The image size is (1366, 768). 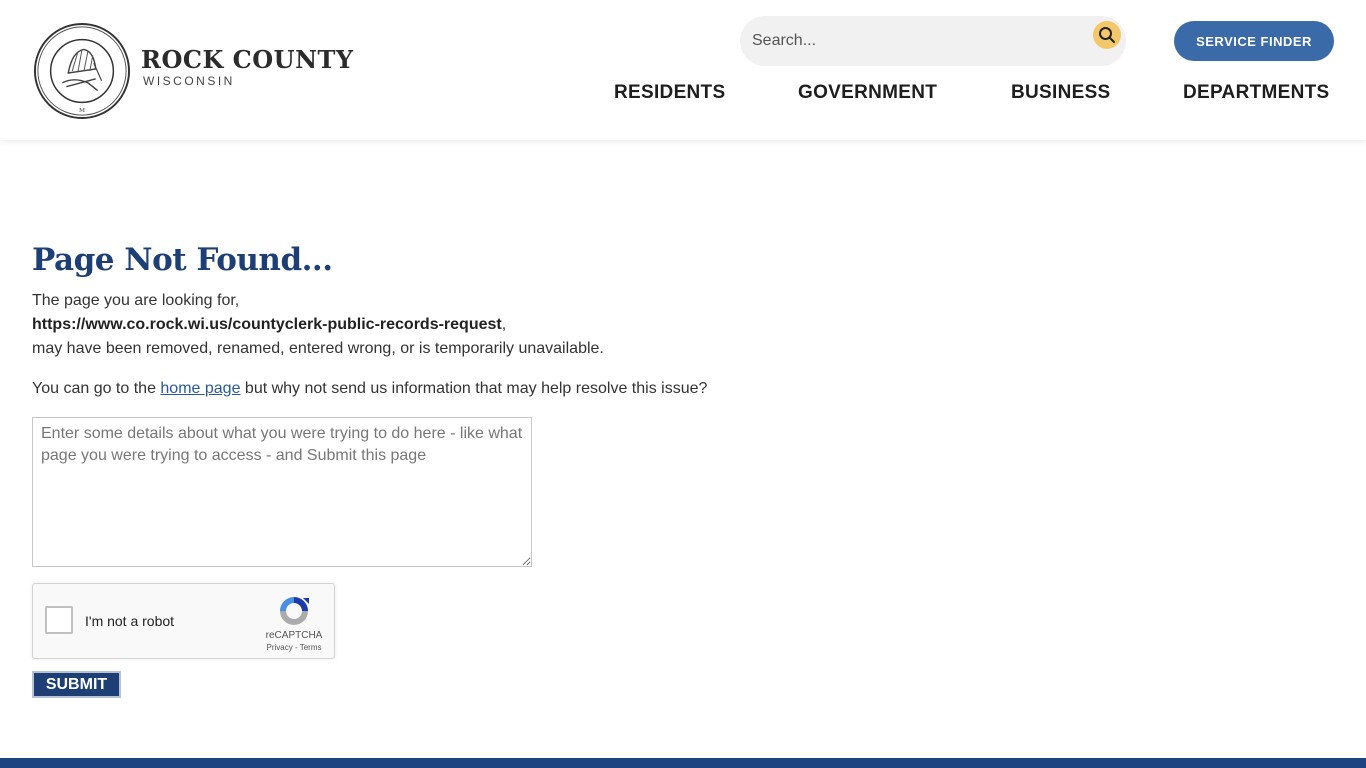 I want to click on details-textarea, so click(x=282, y=492).